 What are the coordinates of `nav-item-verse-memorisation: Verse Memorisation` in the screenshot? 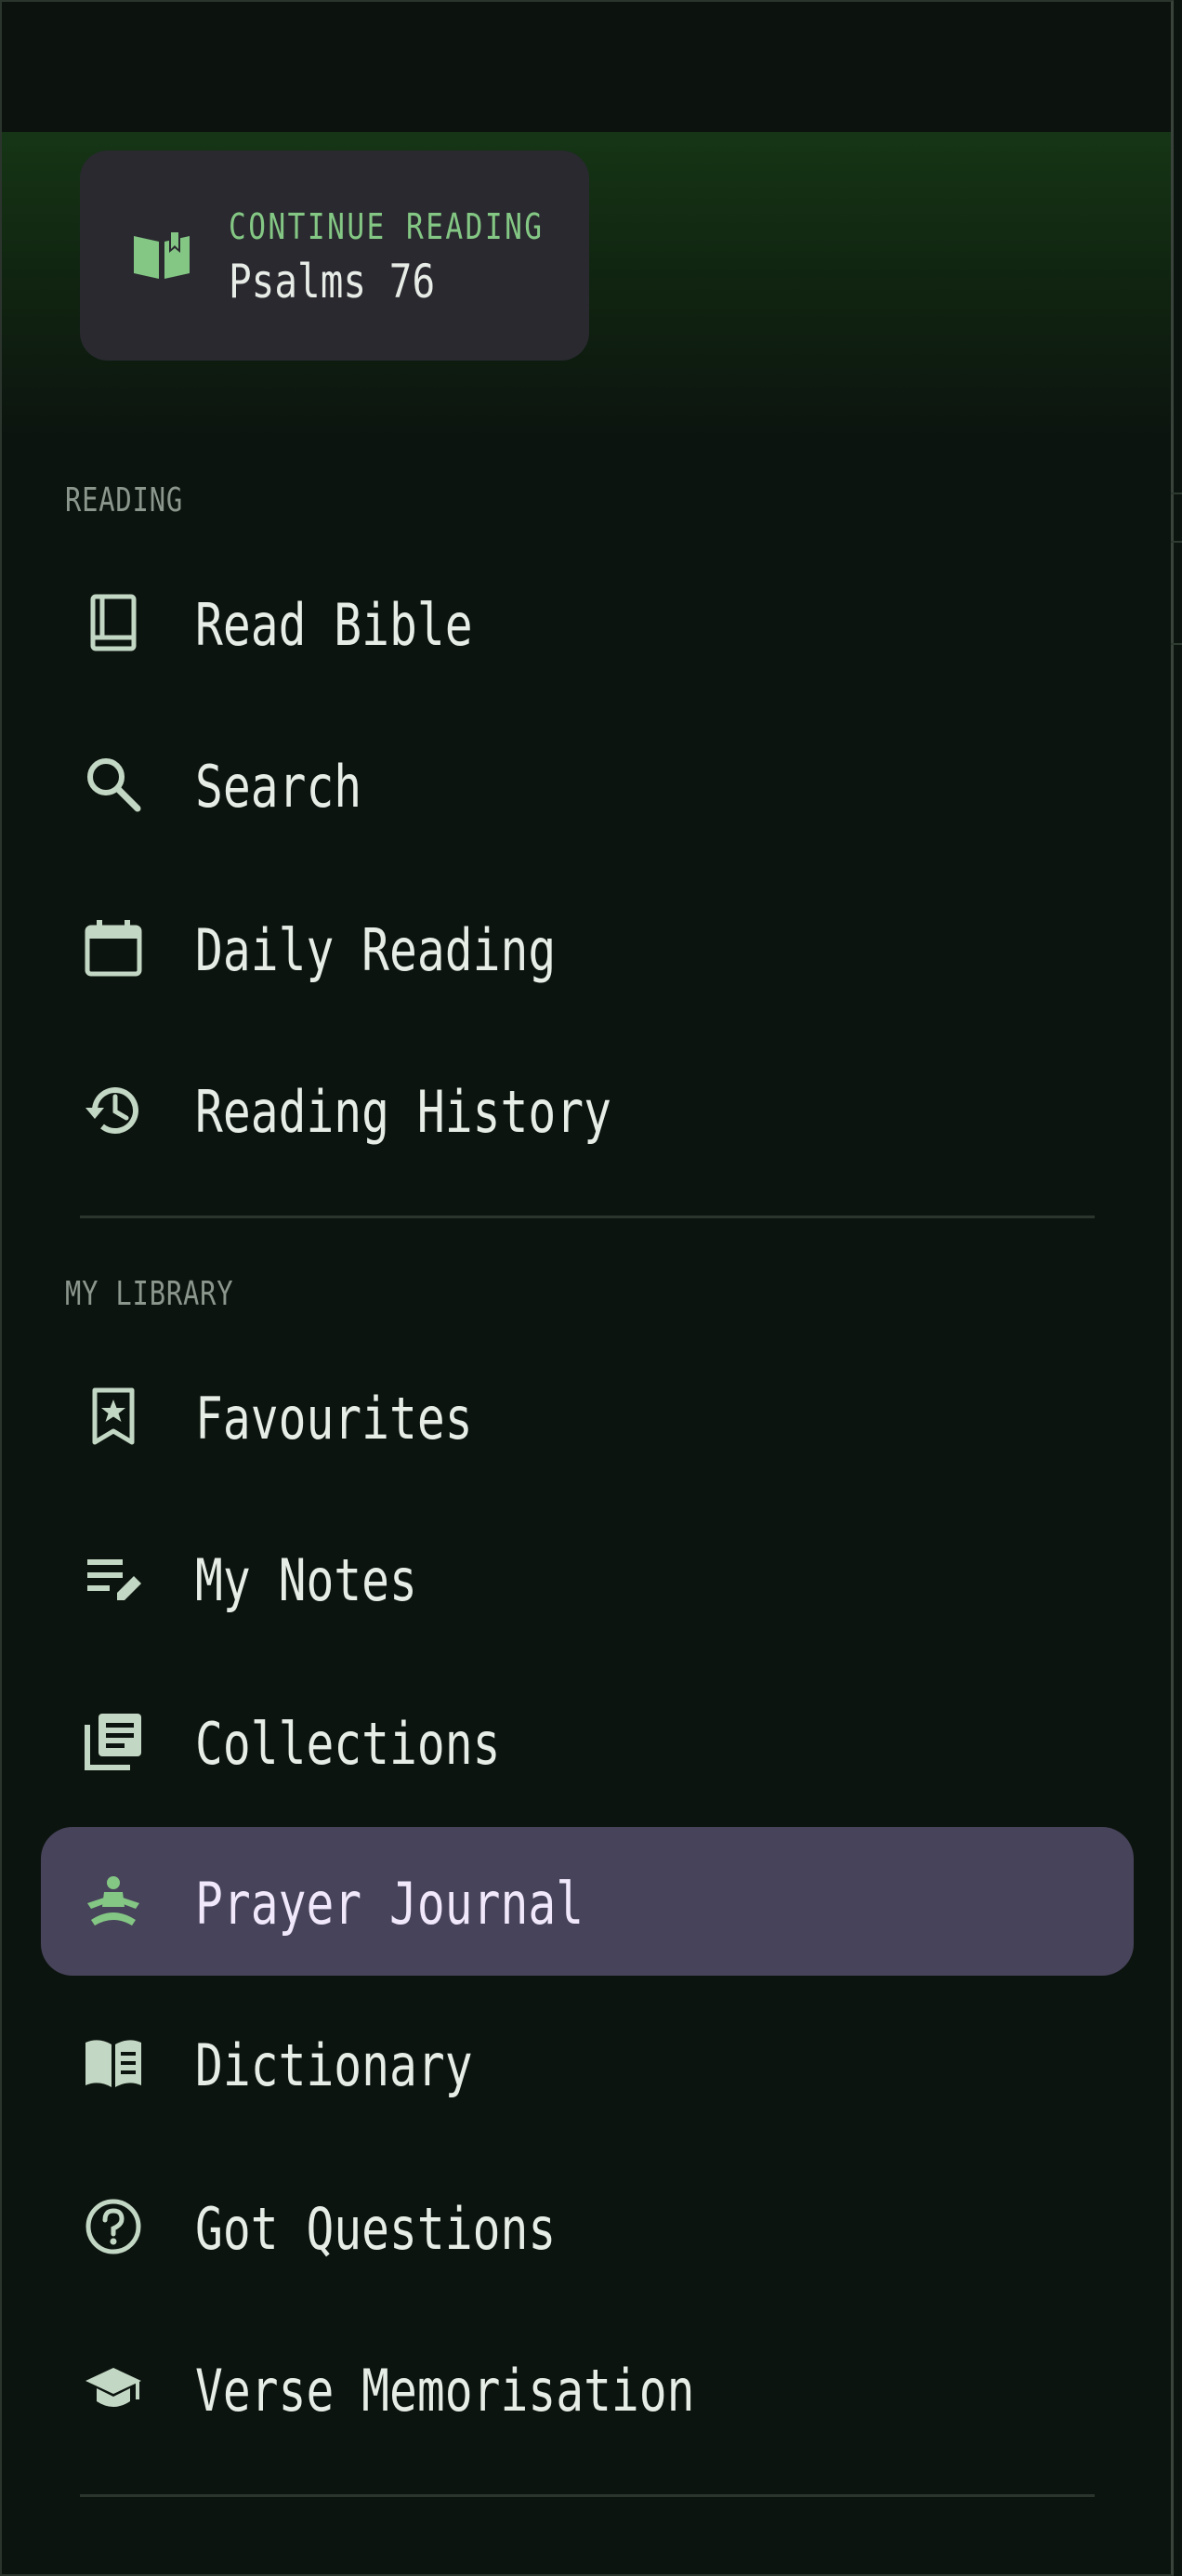 It's located at (587, 2388).